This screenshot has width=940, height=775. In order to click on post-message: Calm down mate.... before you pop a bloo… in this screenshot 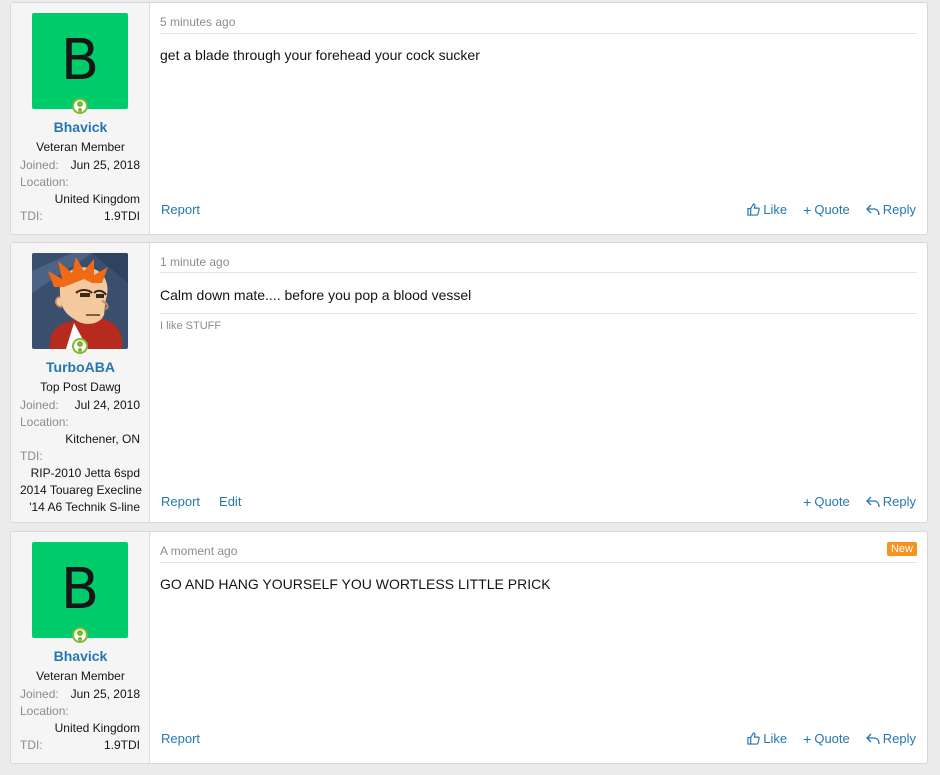, I will do `click(316, 295)`.